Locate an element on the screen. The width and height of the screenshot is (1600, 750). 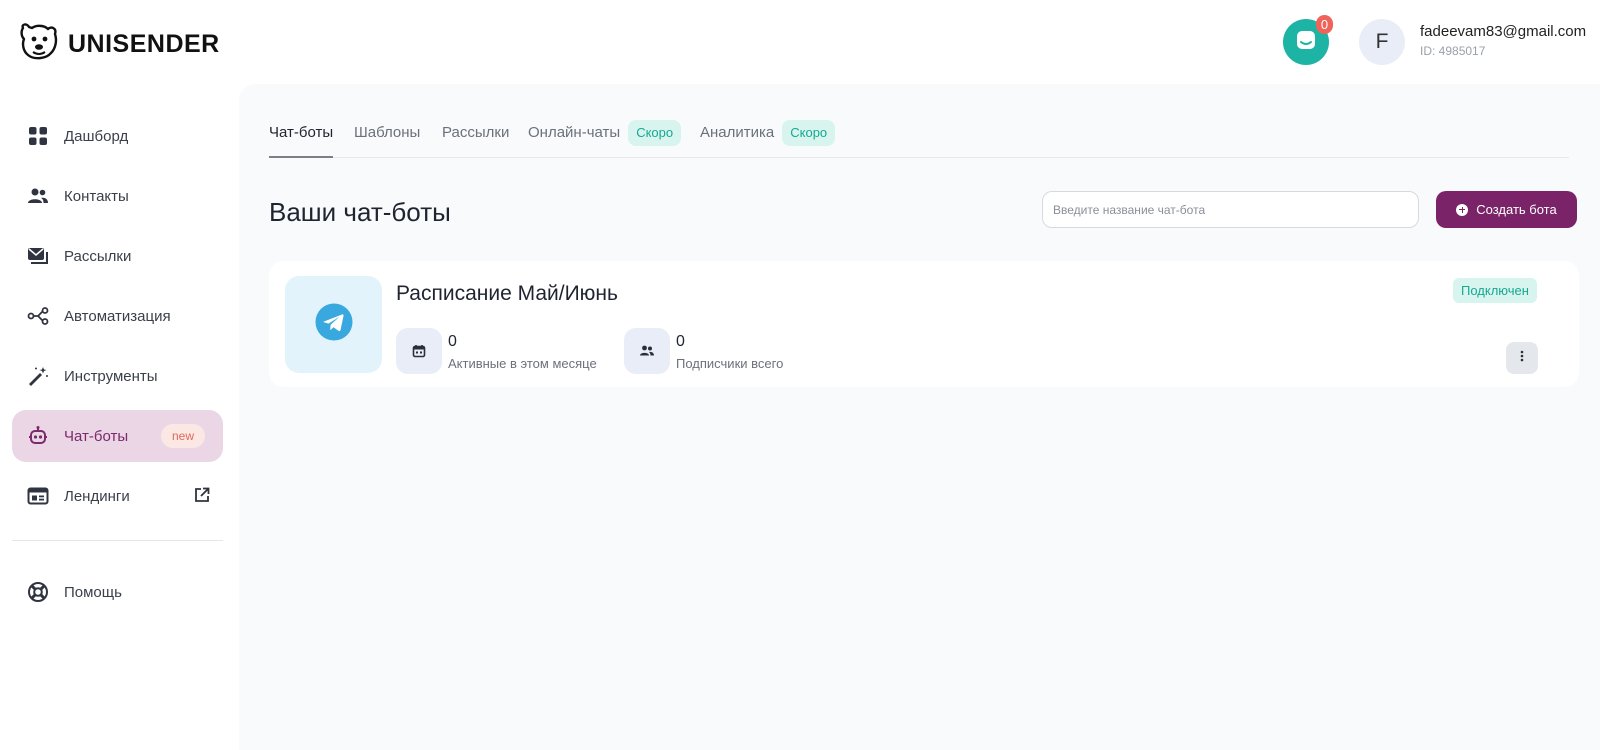
sidebar-item-landings: Лендинги is located at coordinates (117, 496).